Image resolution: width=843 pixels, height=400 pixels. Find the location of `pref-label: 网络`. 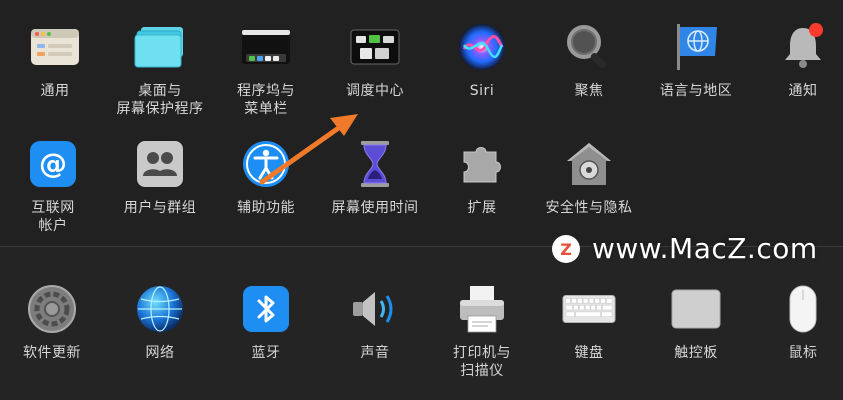

pref-label: 网络 is located at coordinates (160, 353).